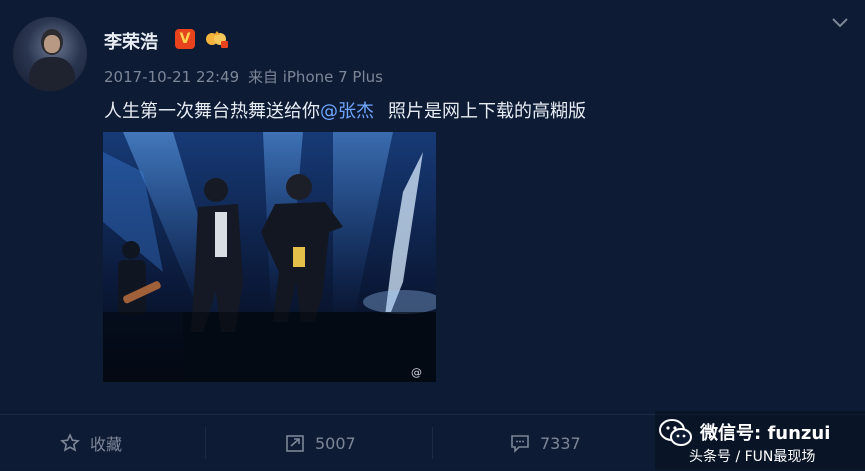 This screenshot has height=471, width=865. I want to click on repost-button: 5007, so click(320, 443).